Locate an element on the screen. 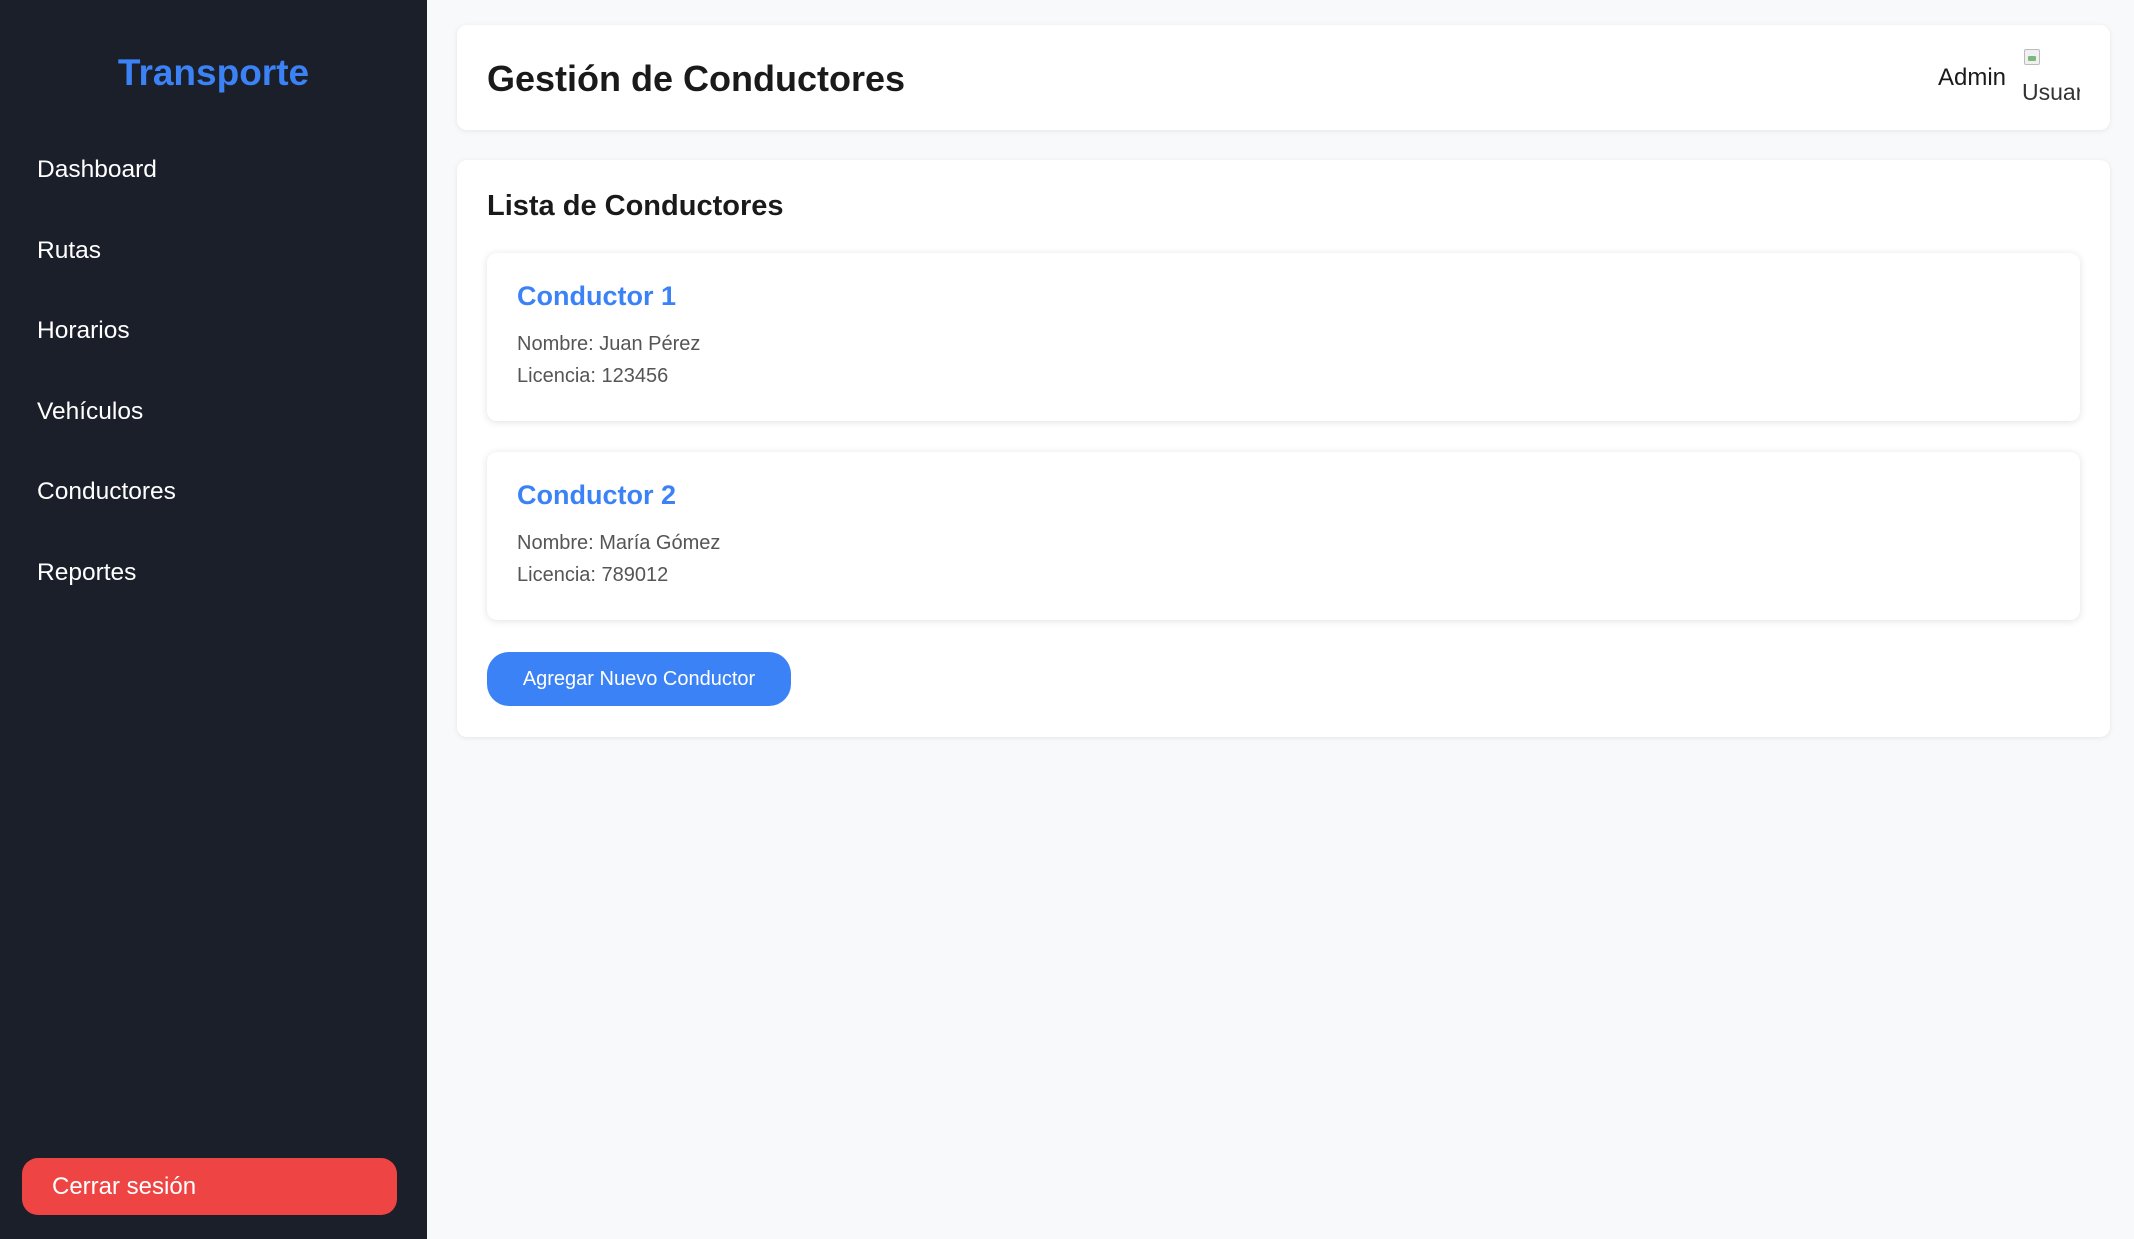 Image resolution: width=2134 pixels, height=1239 pixels. avatar-alt-text: Usuario is located at coordinates (2051, 91).